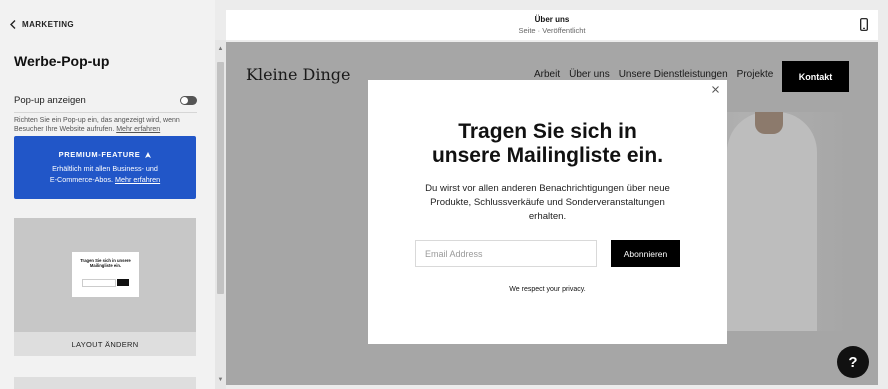 The width and height of the screenshot is (888, 389). Describe the element at coordinates (81, 179) in the screenshot. I see `premium-body-line2: E-Commerce-Abos.` at that location.